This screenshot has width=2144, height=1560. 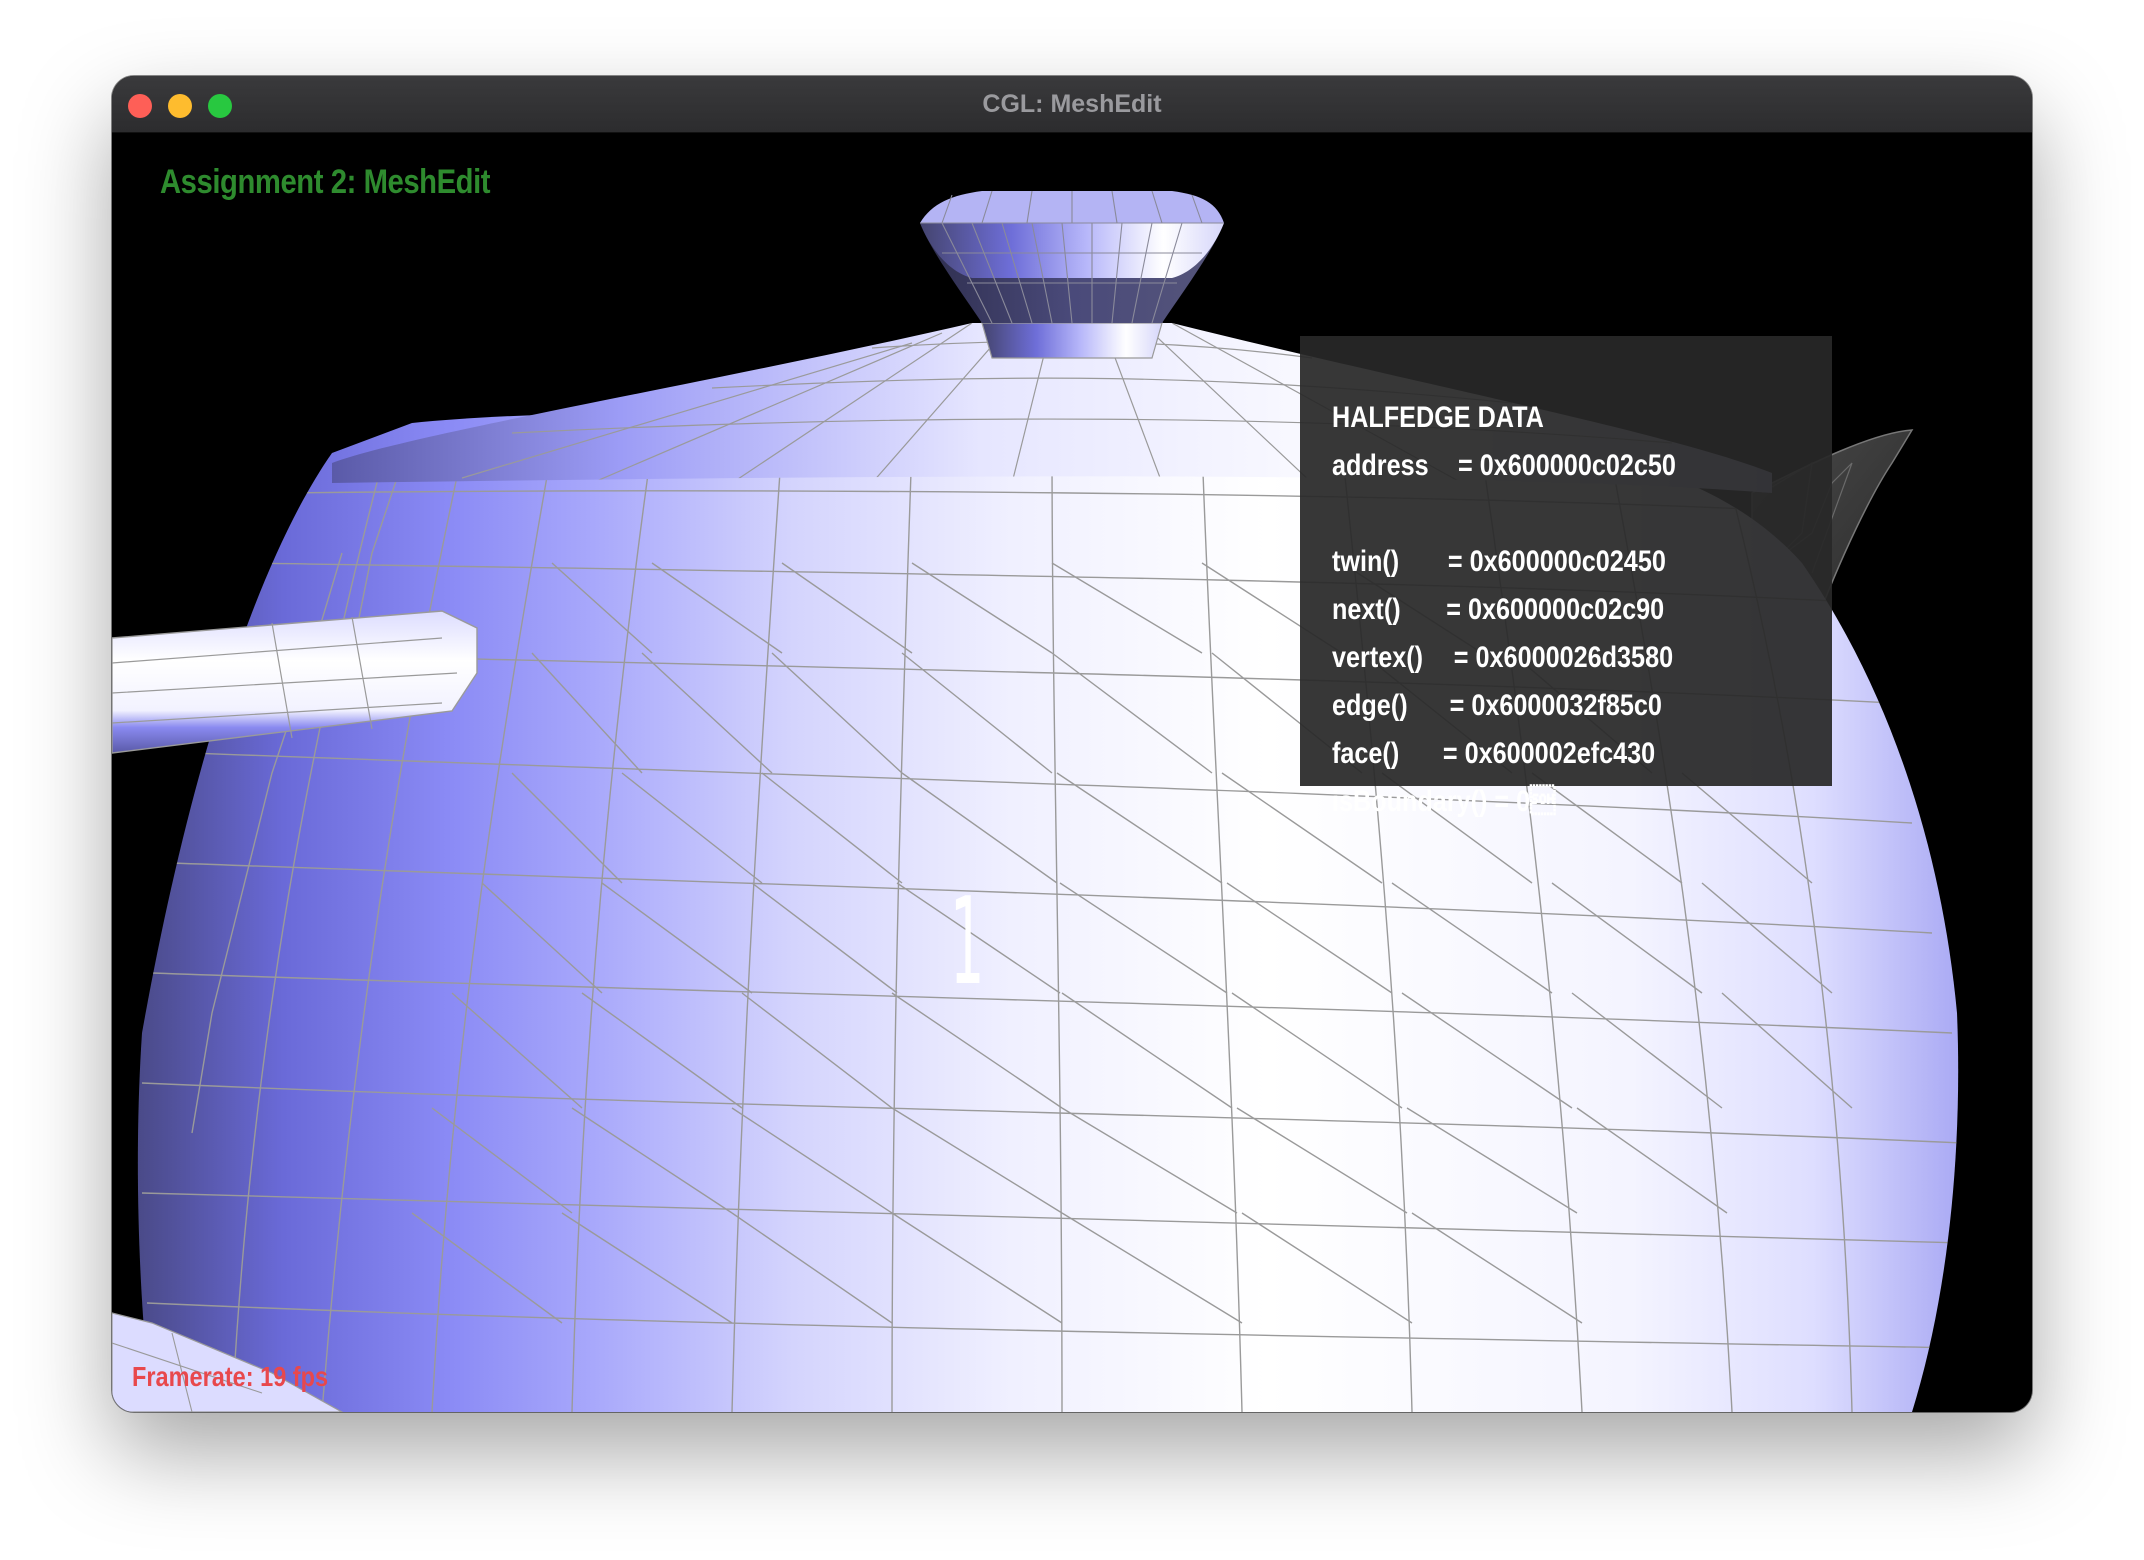 I want to click on halfedge-row-isboundary: isBoundary() = 0, so click(x=1584, y=802).